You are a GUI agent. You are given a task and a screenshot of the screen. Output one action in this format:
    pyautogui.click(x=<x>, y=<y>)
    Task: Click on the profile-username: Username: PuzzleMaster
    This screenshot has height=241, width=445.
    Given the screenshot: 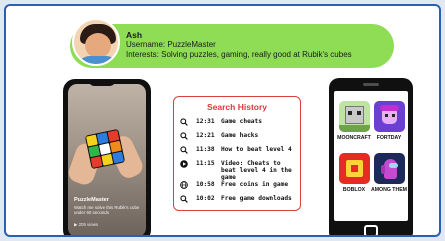 What is the action you would take?
    pyautogui.click(x=171, y=44)
    